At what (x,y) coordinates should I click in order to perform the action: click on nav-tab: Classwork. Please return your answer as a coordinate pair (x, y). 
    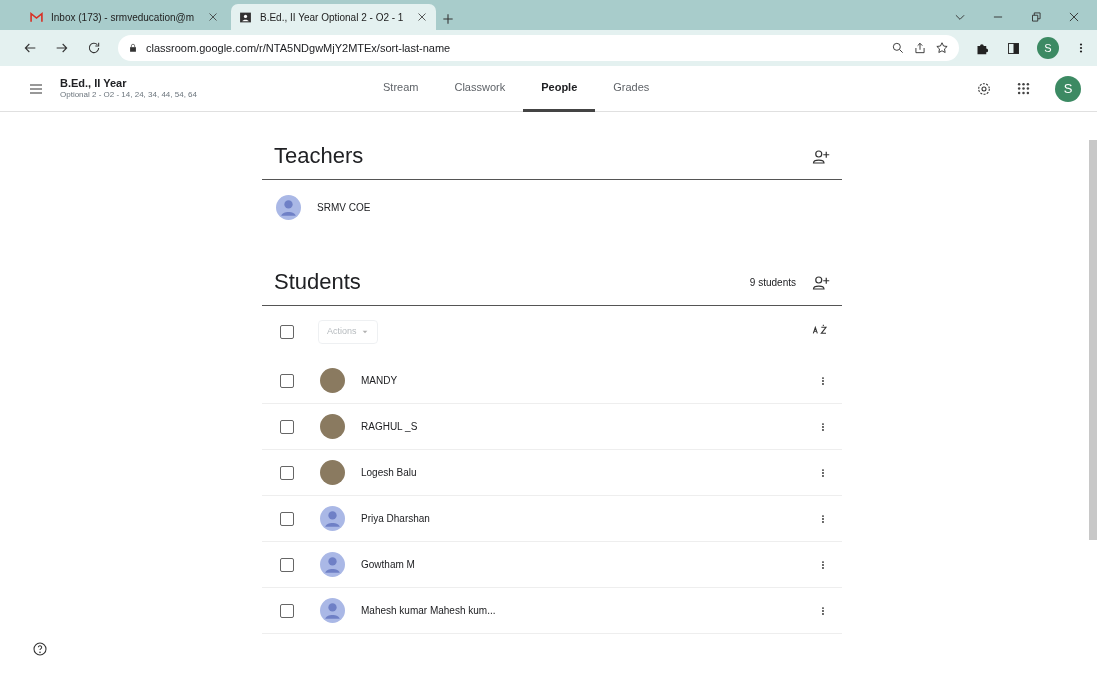
    Looking at the image, I should click on (480, 88).